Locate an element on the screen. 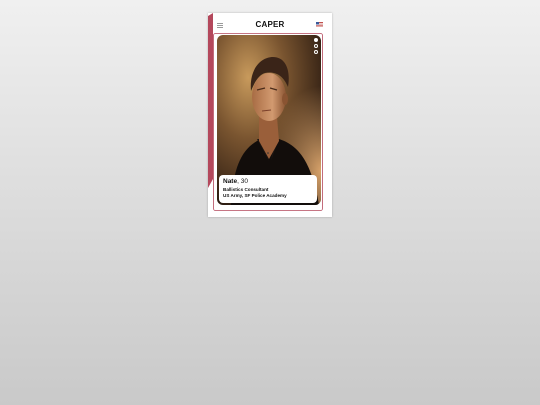 The height and width of the screenshot is (405, 540). app-header: CAPER is located at coordinates (270, 23).